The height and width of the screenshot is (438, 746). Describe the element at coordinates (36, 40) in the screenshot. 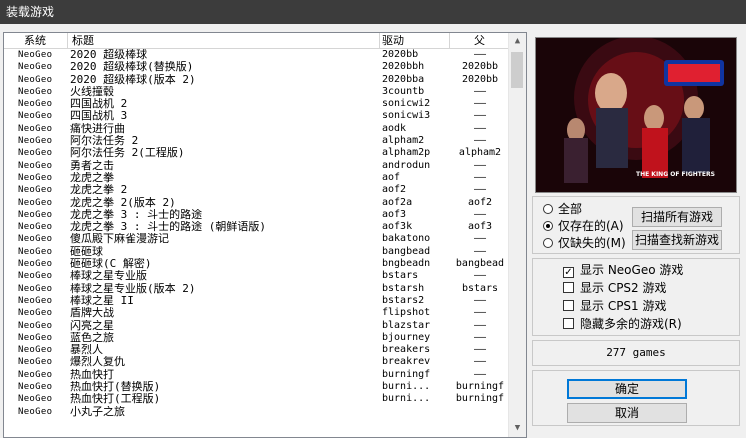

I see `column-system: 系统` at that location.